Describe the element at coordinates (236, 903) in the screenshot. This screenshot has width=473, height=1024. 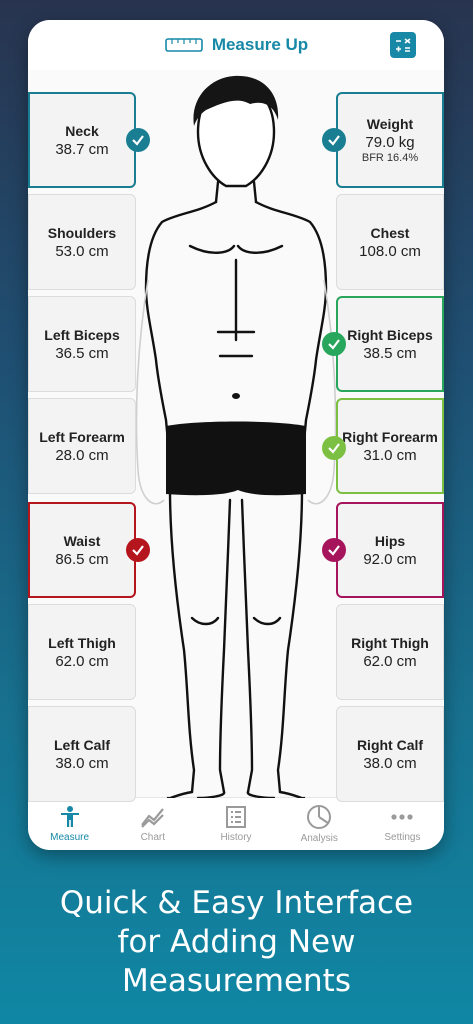
I see `caption-line-1: Quick & Easy Interface` at that location.